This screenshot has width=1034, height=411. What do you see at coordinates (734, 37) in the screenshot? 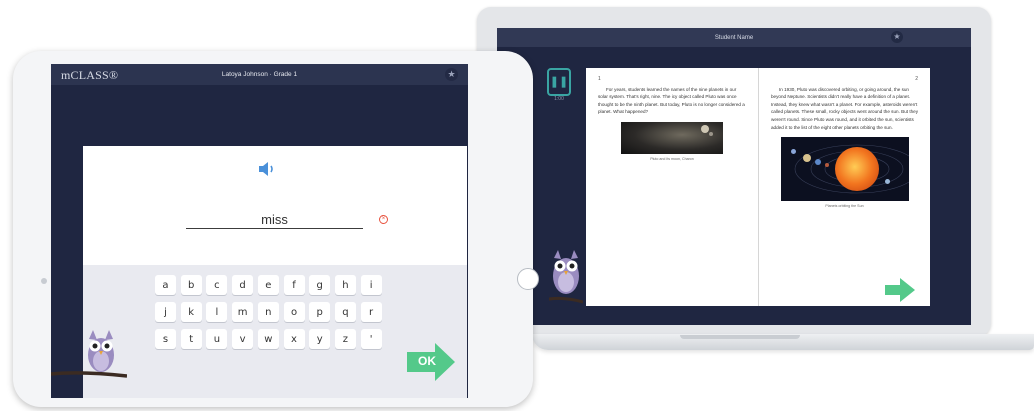
I see `laptop-header-title: Student Name` at bounding box center [734, 37].